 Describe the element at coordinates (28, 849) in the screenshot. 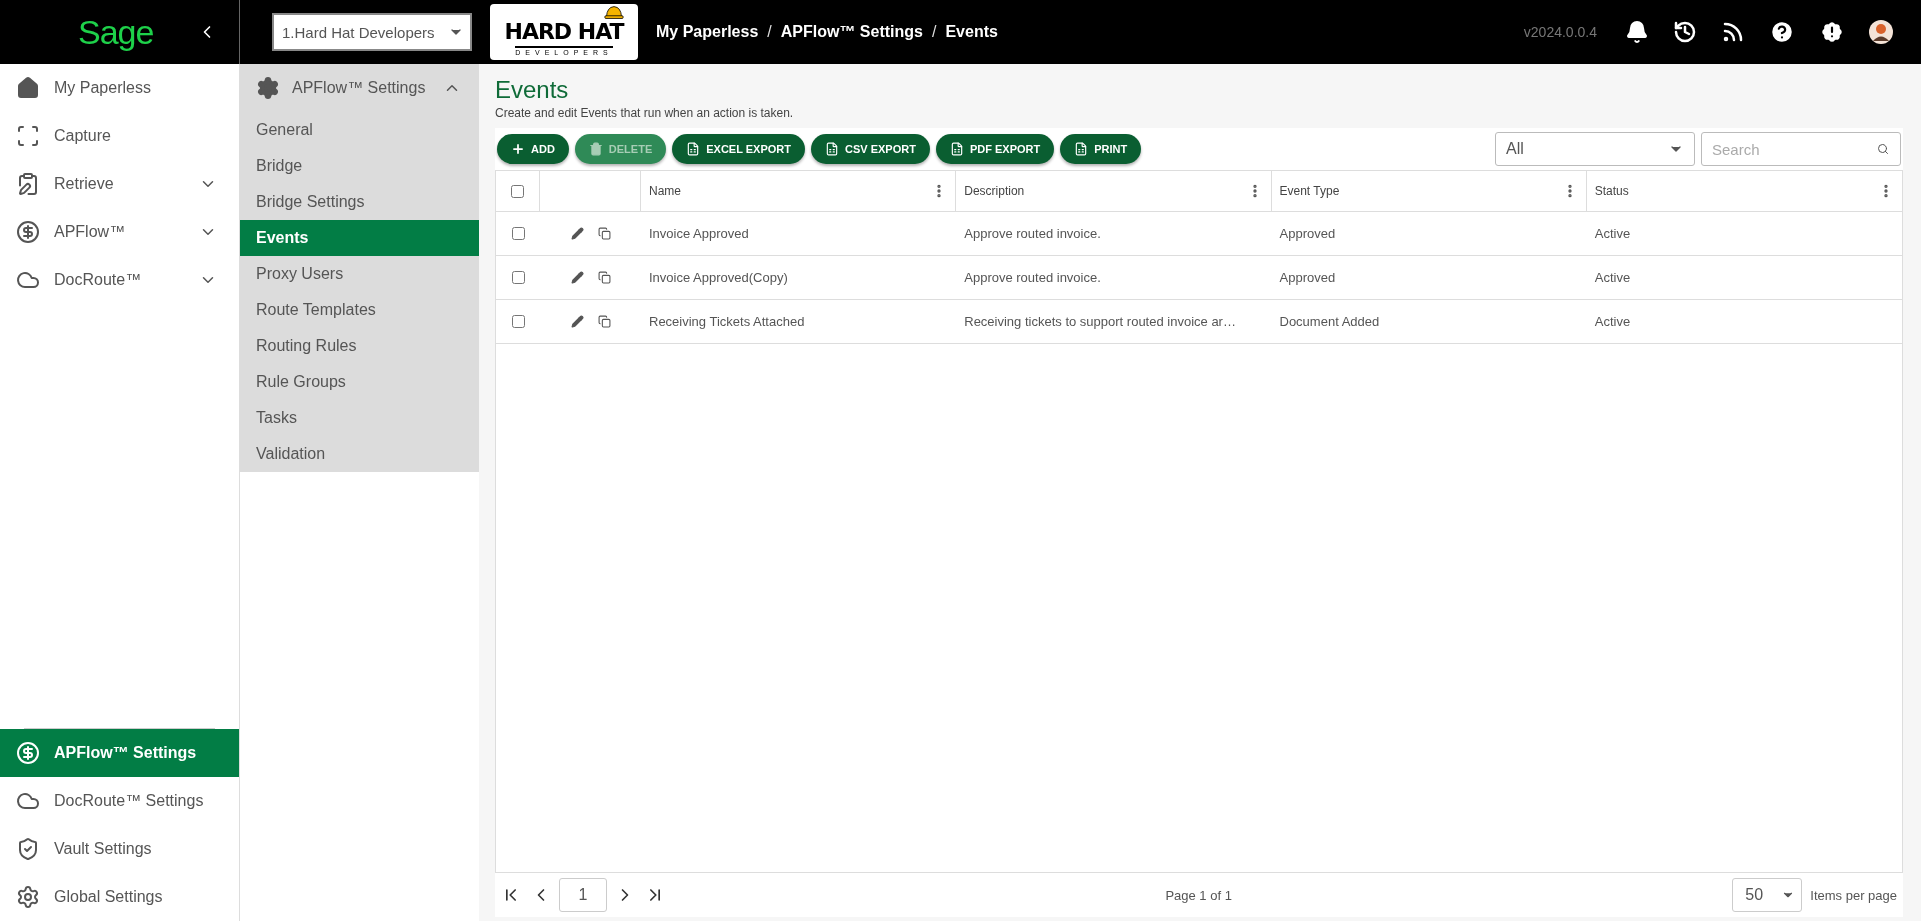

I see `shield-icon` at that location.